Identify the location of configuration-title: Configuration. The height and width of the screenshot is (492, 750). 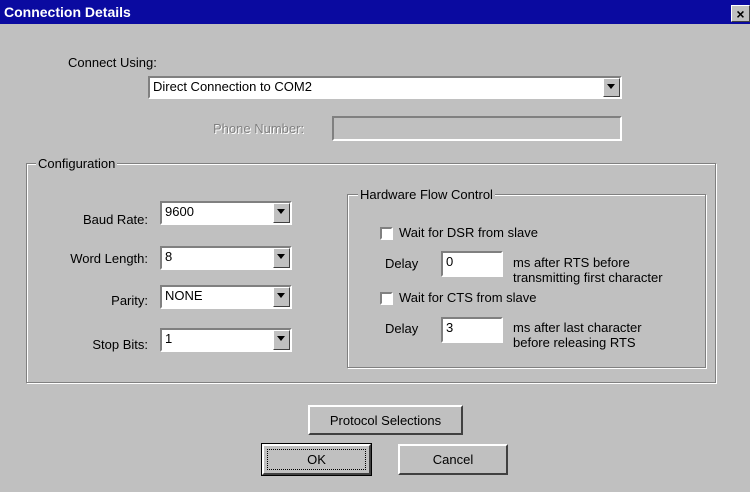
(77, 163).